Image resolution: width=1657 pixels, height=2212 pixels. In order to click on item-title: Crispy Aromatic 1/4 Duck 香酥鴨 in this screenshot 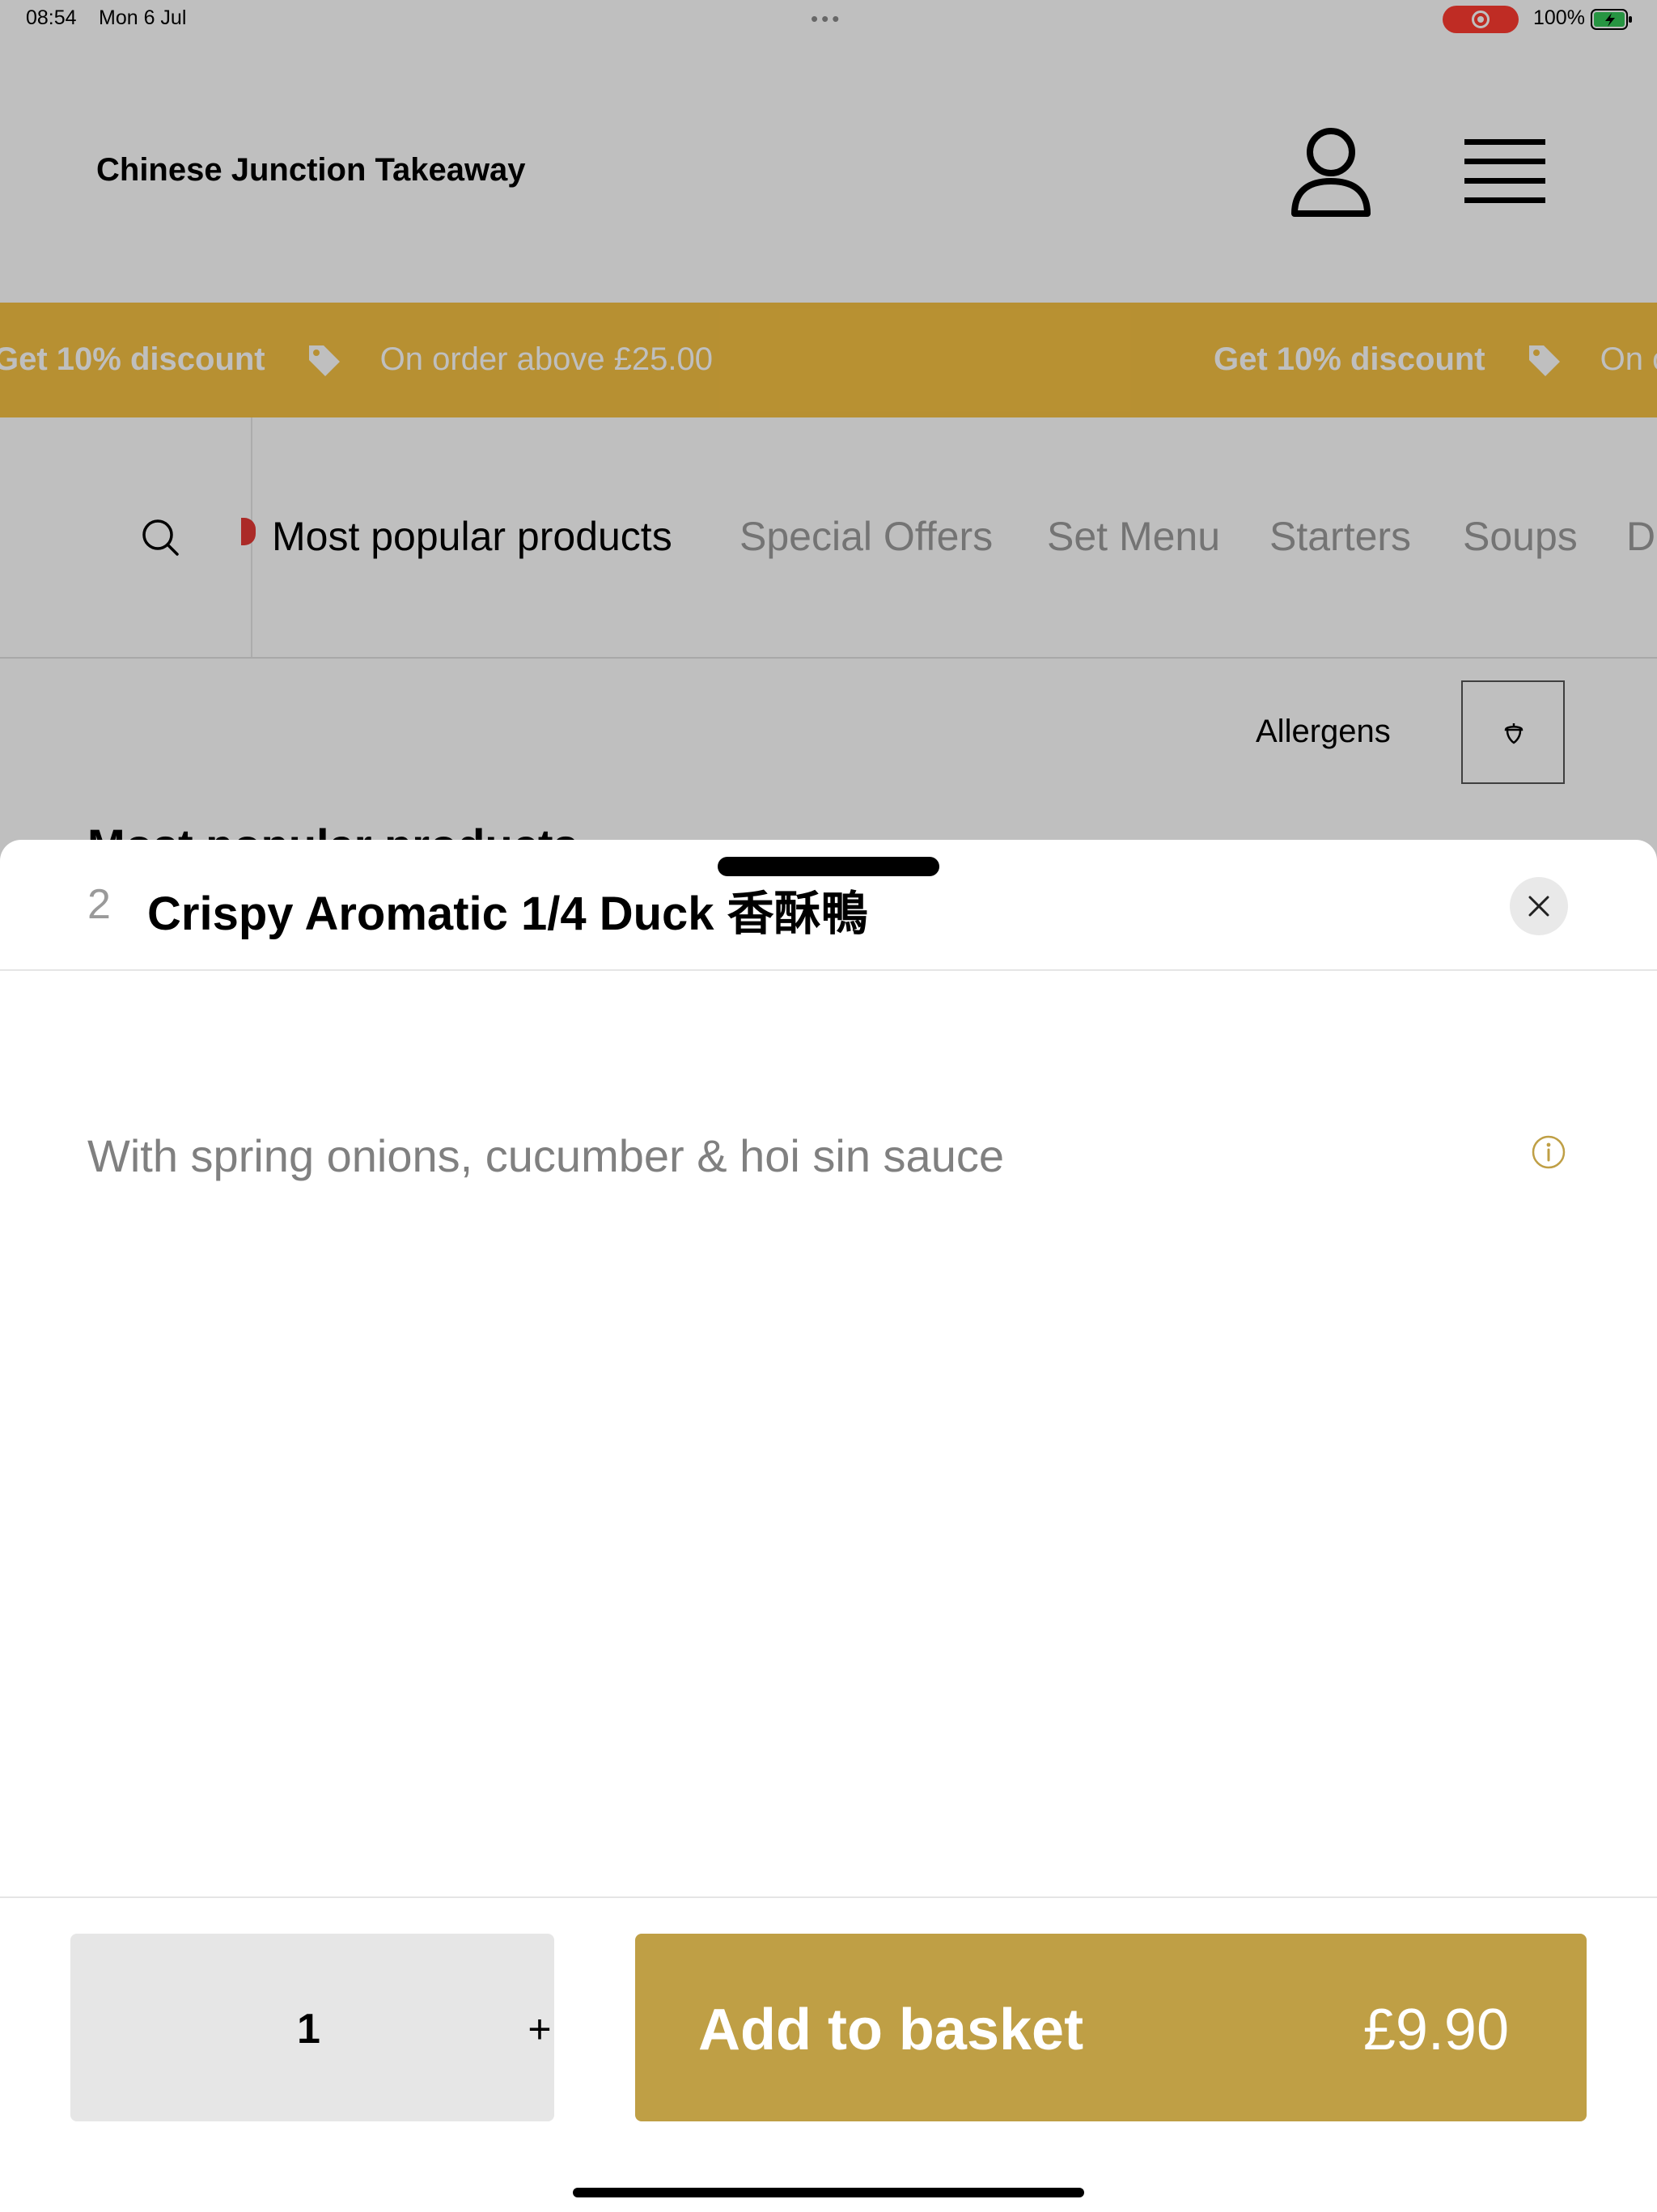, I will do `click(508, 914)`.